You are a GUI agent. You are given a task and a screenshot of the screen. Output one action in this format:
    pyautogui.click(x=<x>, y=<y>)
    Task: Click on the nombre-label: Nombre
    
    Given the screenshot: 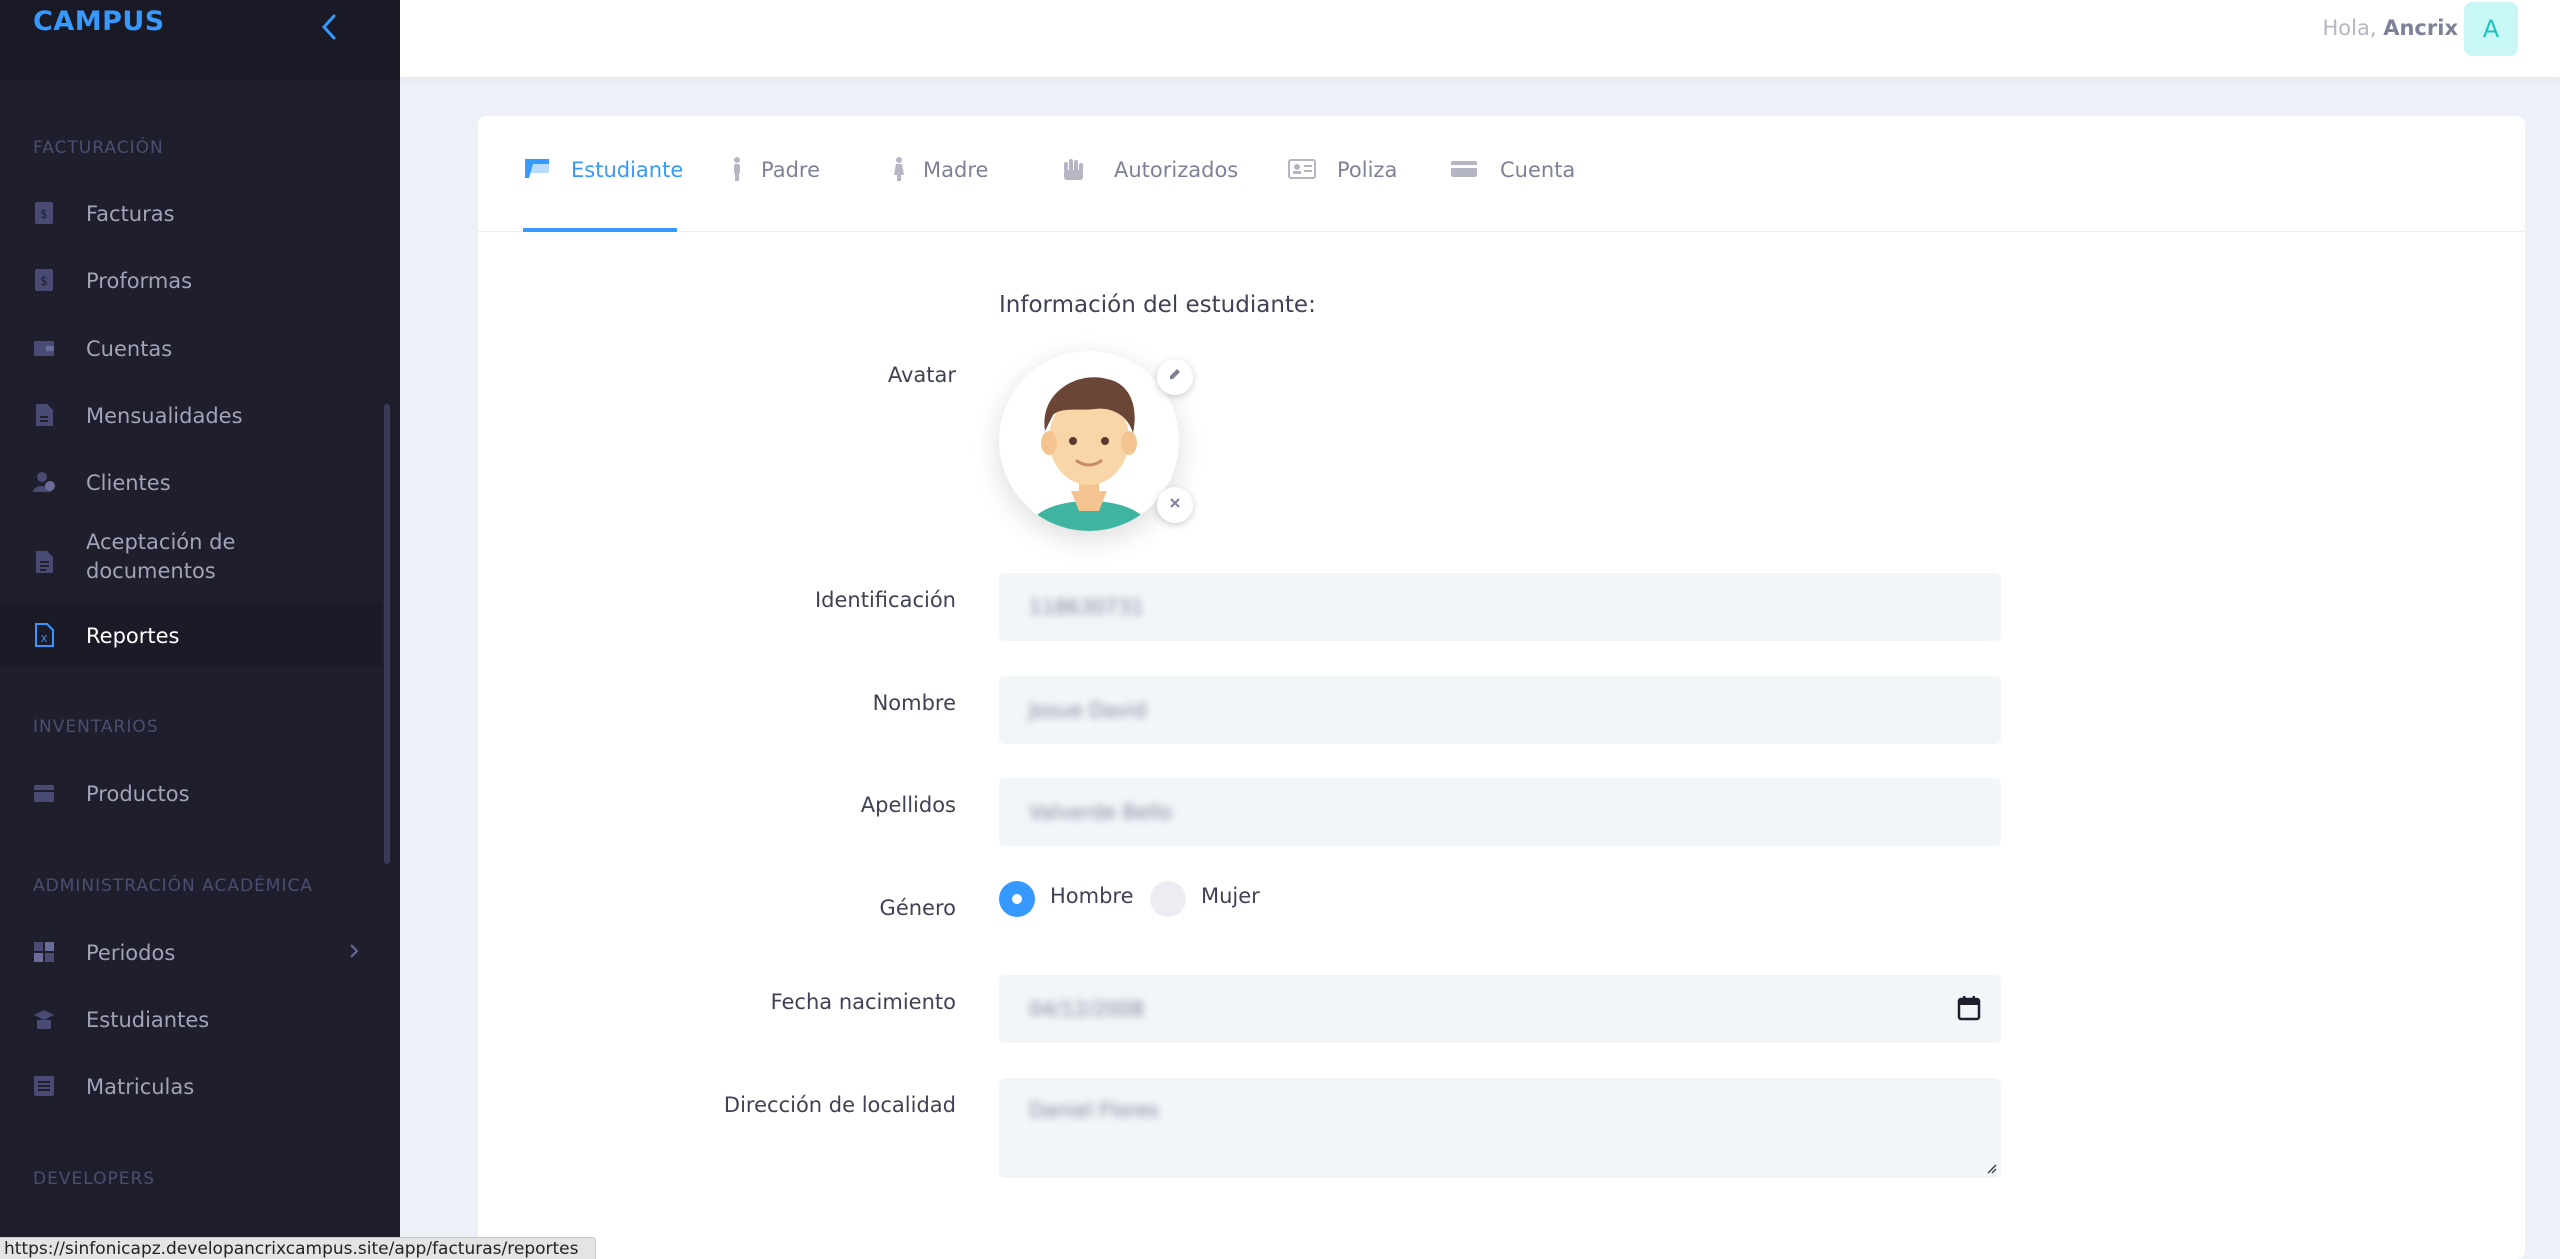 What is the action you would take?
    pyautogui.click(x=914, y=703)
    